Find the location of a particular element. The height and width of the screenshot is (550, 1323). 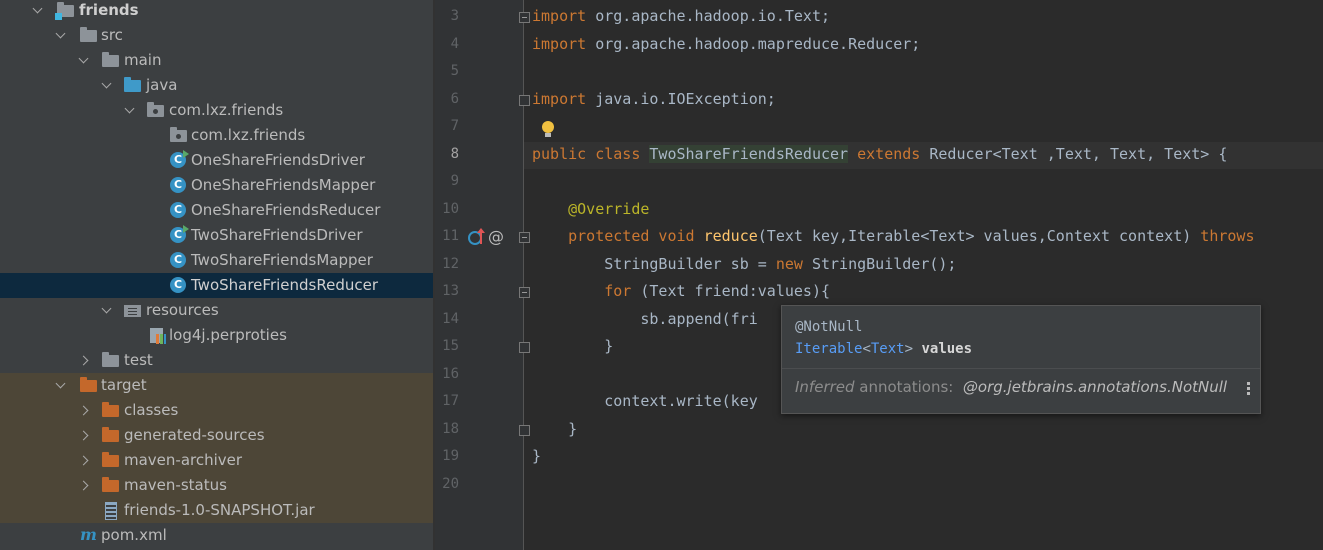

tree-item-label: friends is located at coordinates (109, 10).